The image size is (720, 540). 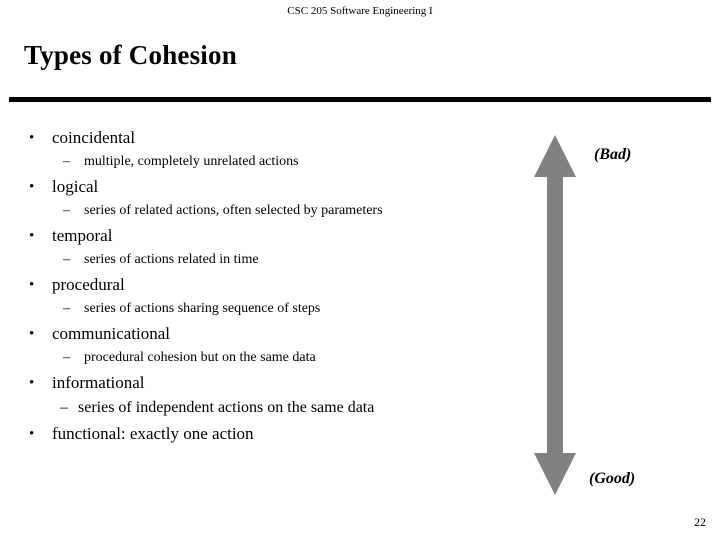 I want to click on arrow-bottom-label: (Good), so click(x=612, y=478).